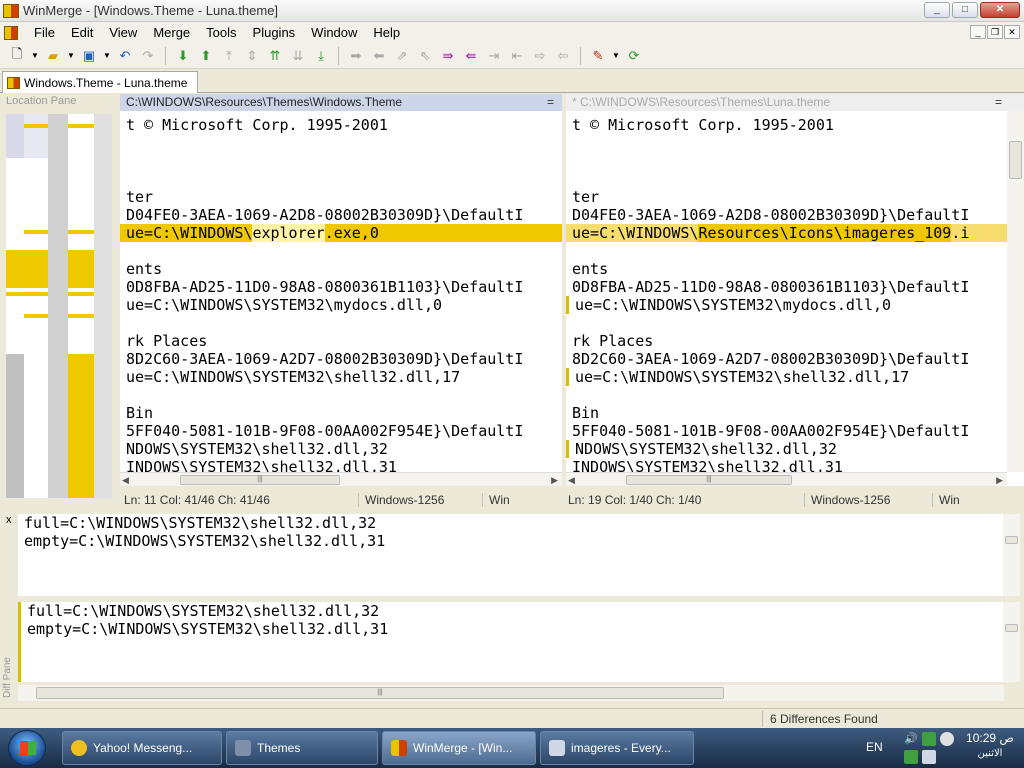 This screenshot has width=1024, height=768. I want to click on merge-all-left-icon: ⇦, so click(563, 56).